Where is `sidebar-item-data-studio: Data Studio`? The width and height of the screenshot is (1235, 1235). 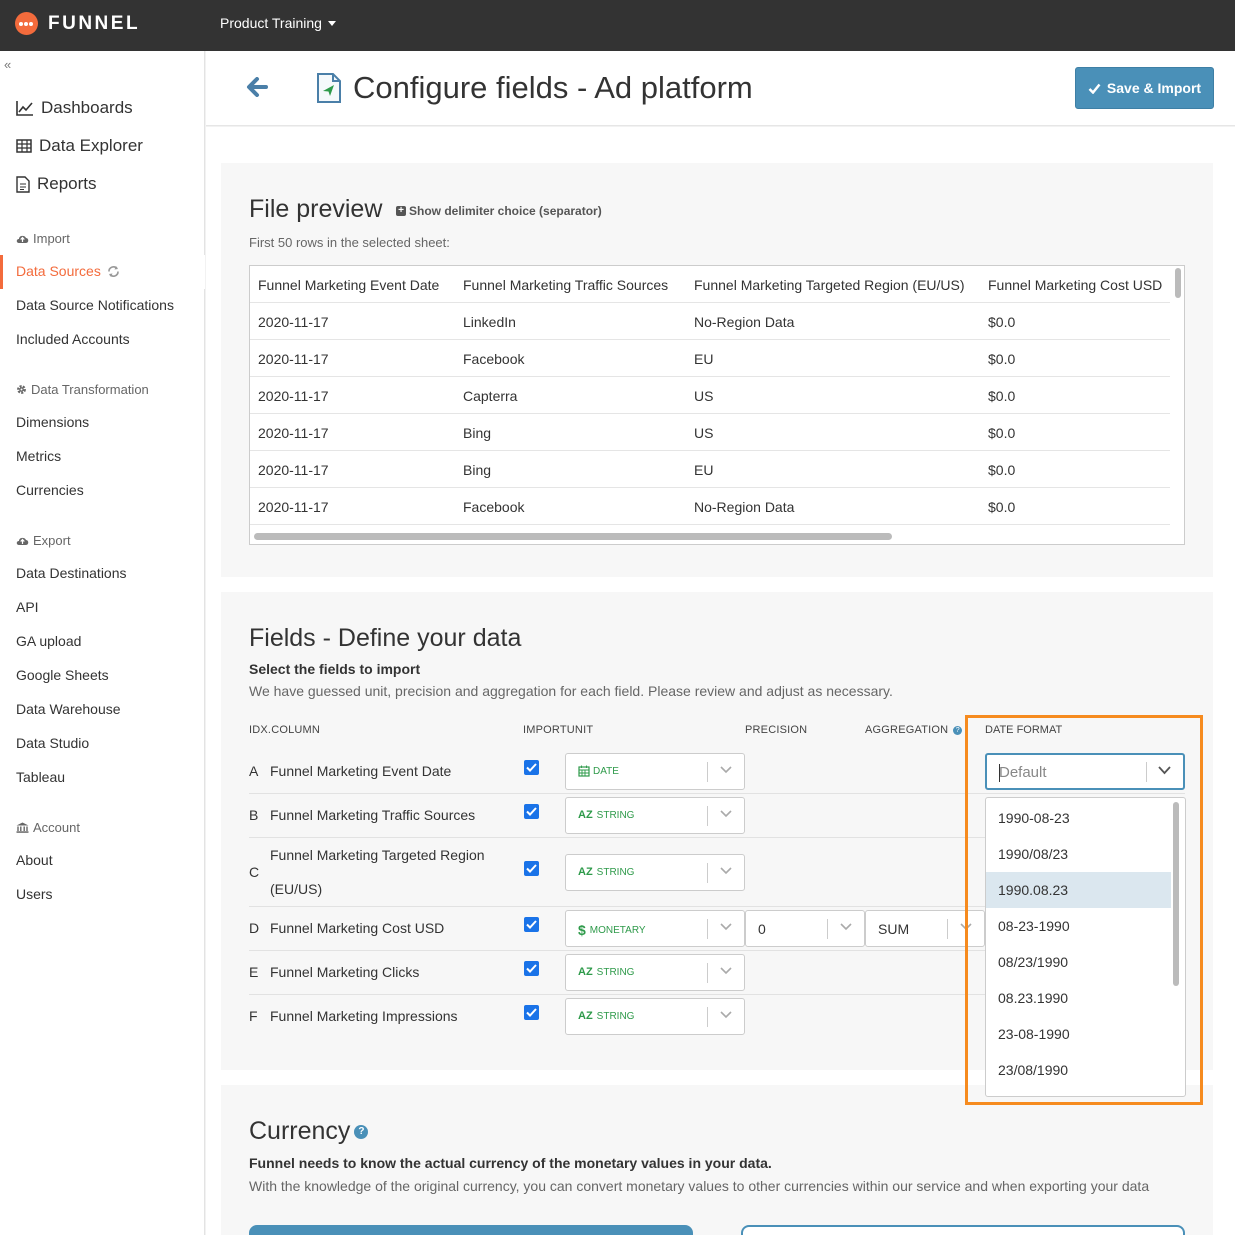 sidebar-item-data-studio: Data Studio is located at coordinates (52, 743).